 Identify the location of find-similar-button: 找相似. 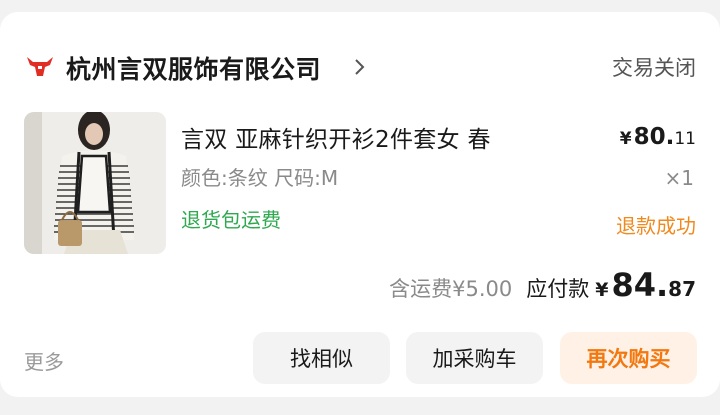
(321, 358).